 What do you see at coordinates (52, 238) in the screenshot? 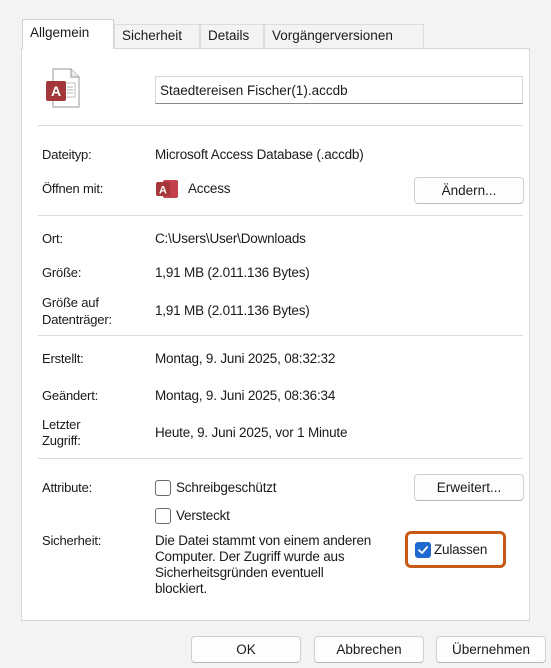
I see `ort-label: Ort:` at bounding box center [52, 238].